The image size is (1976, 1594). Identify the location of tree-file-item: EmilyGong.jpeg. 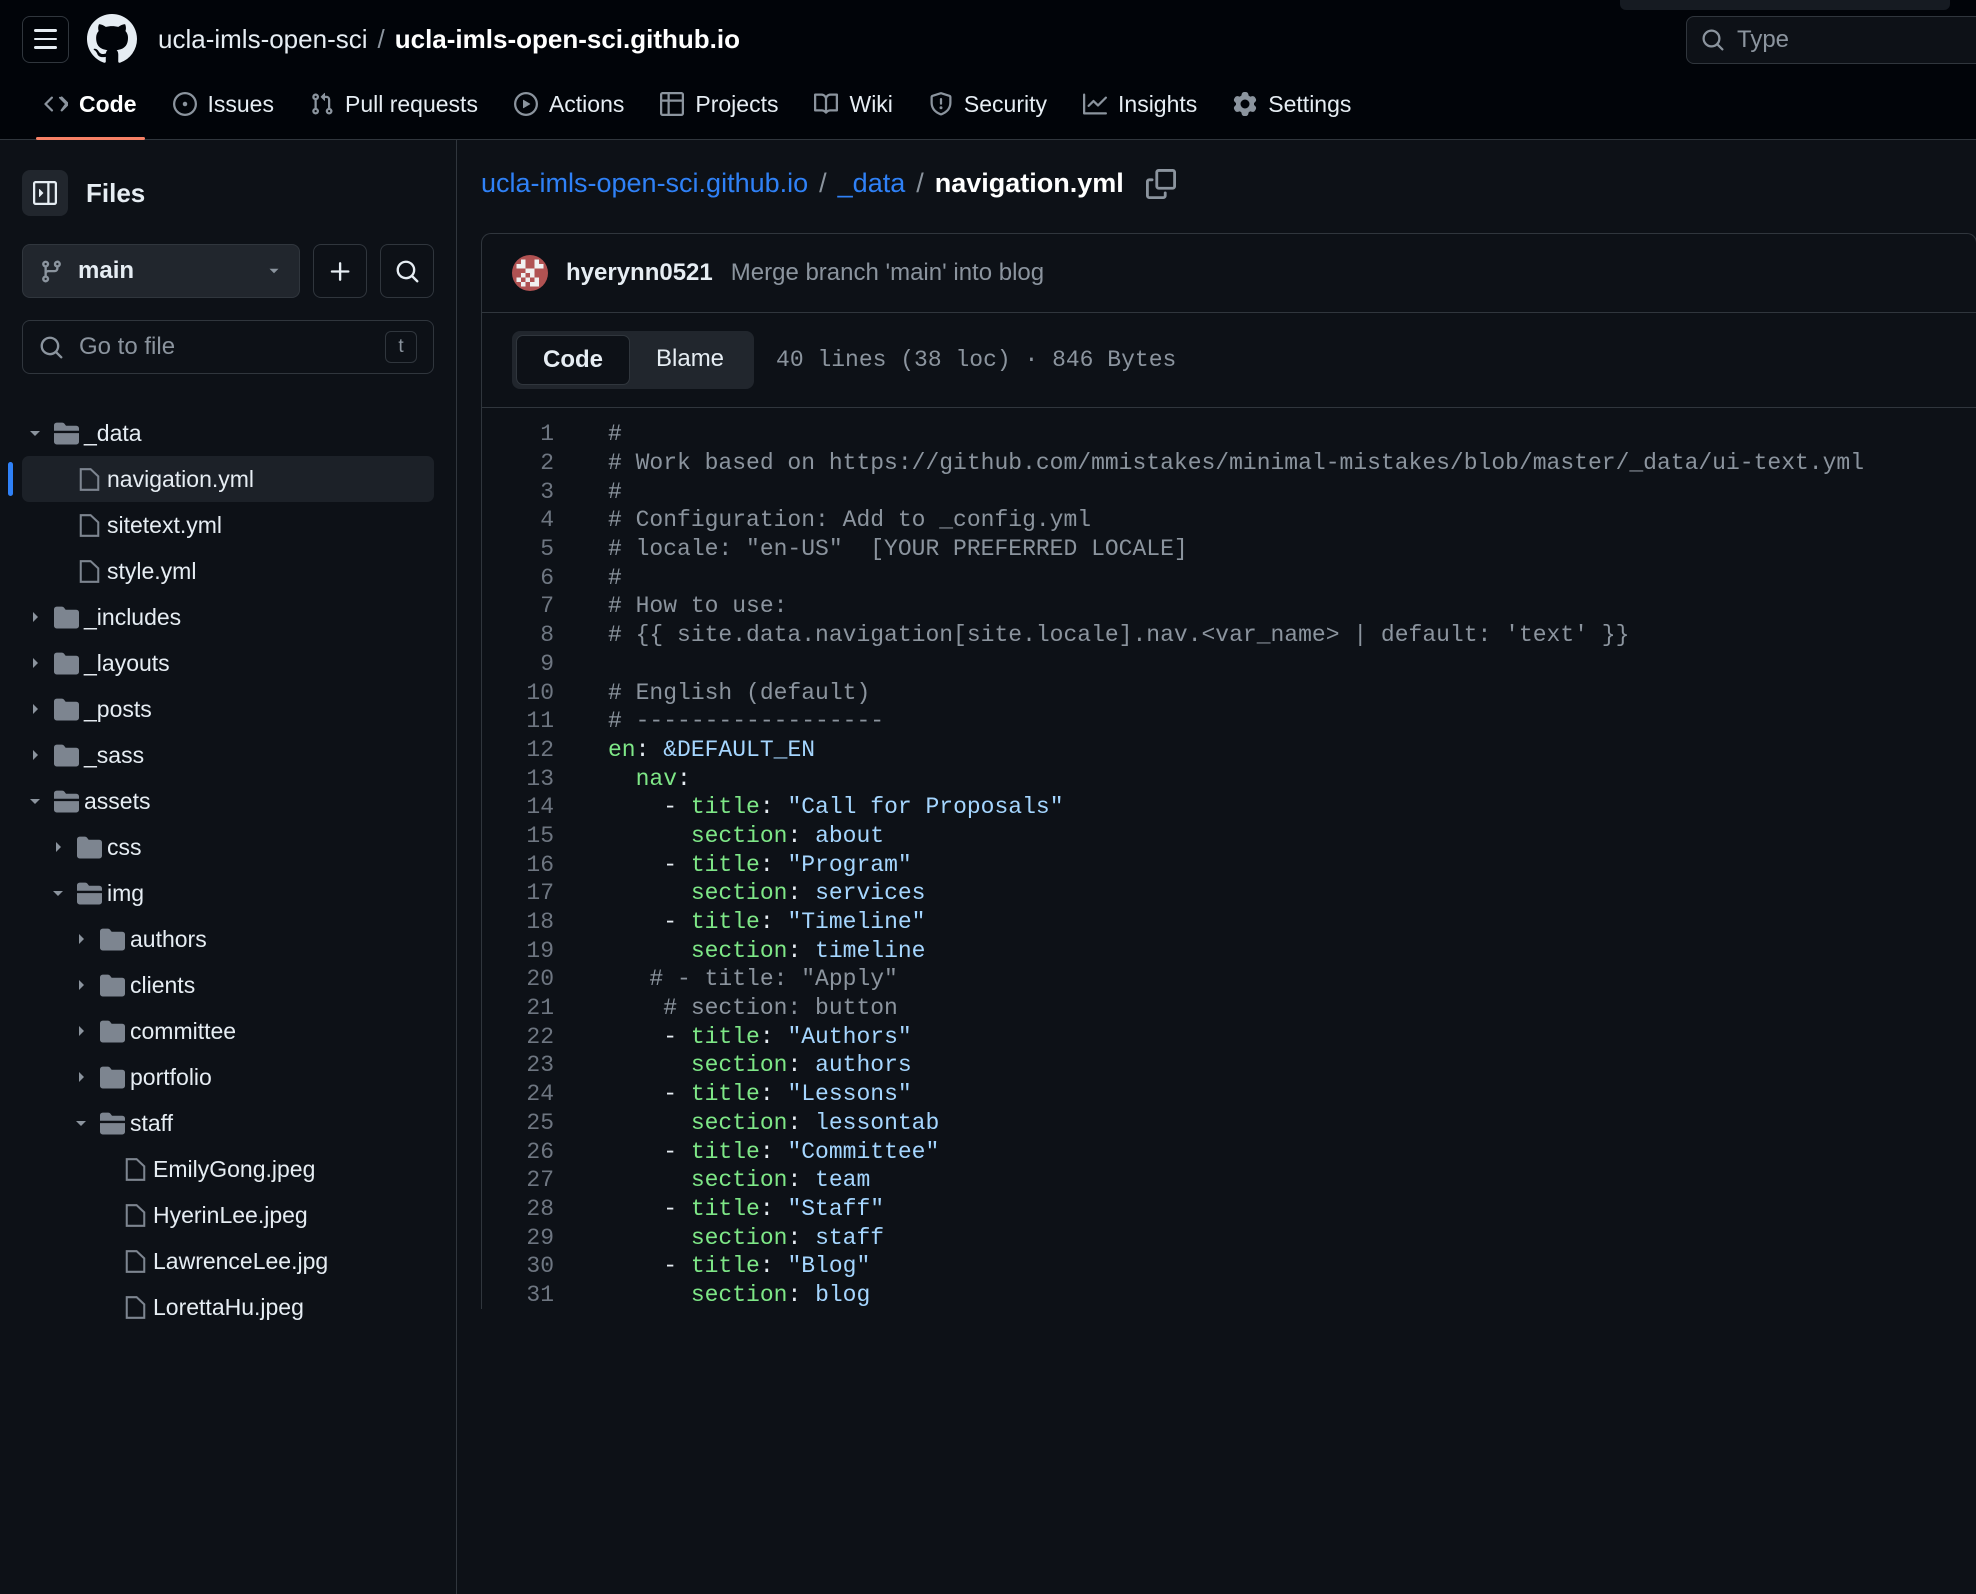
(228, 1169).